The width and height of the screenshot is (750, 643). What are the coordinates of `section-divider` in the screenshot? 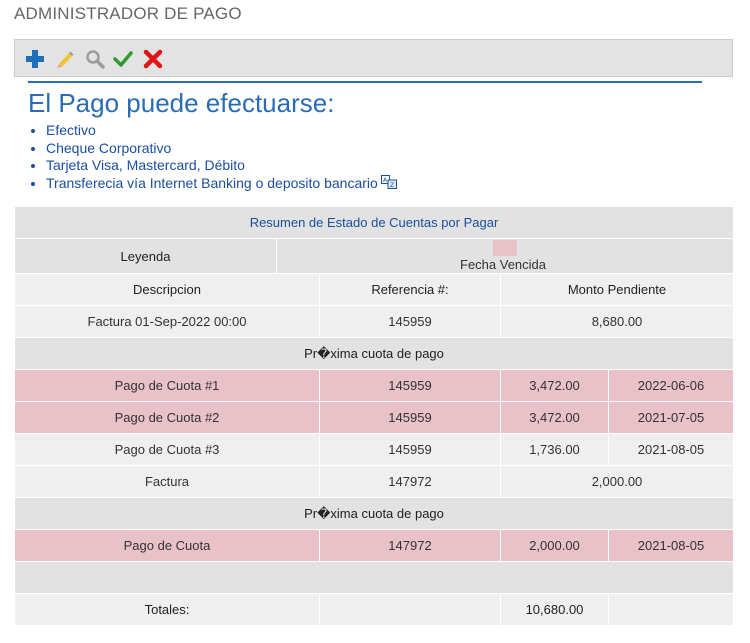 It's located at (365, 82).